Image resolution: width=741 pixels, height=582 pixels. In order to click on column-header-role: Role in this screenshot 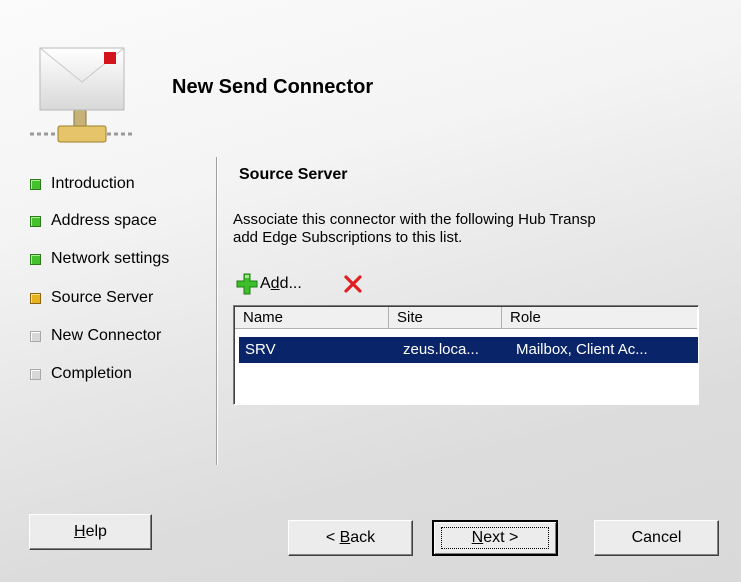, I will do `click(599, 318)`.